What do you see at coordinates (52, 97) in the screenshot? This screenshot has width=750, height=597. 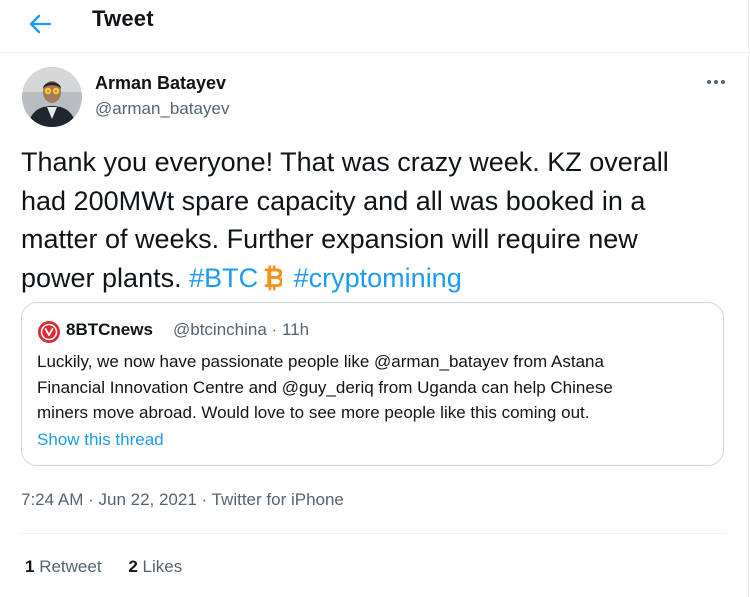 I see `avatar` at bounding box center [52, 97].